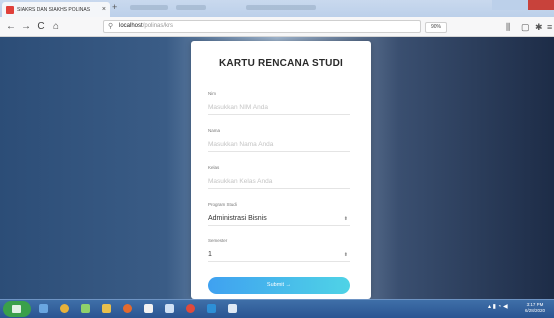  I want to click on home-icon: ⌂, so click(56, 27).